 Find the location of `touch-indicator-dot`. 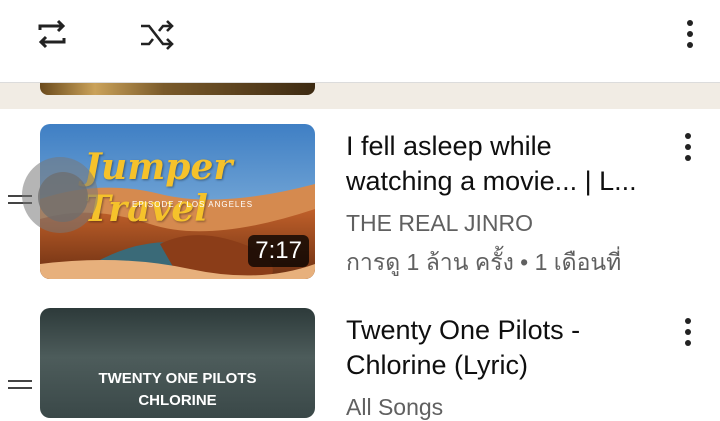

touch-indicator-dot is located at coordinates (63, 197).